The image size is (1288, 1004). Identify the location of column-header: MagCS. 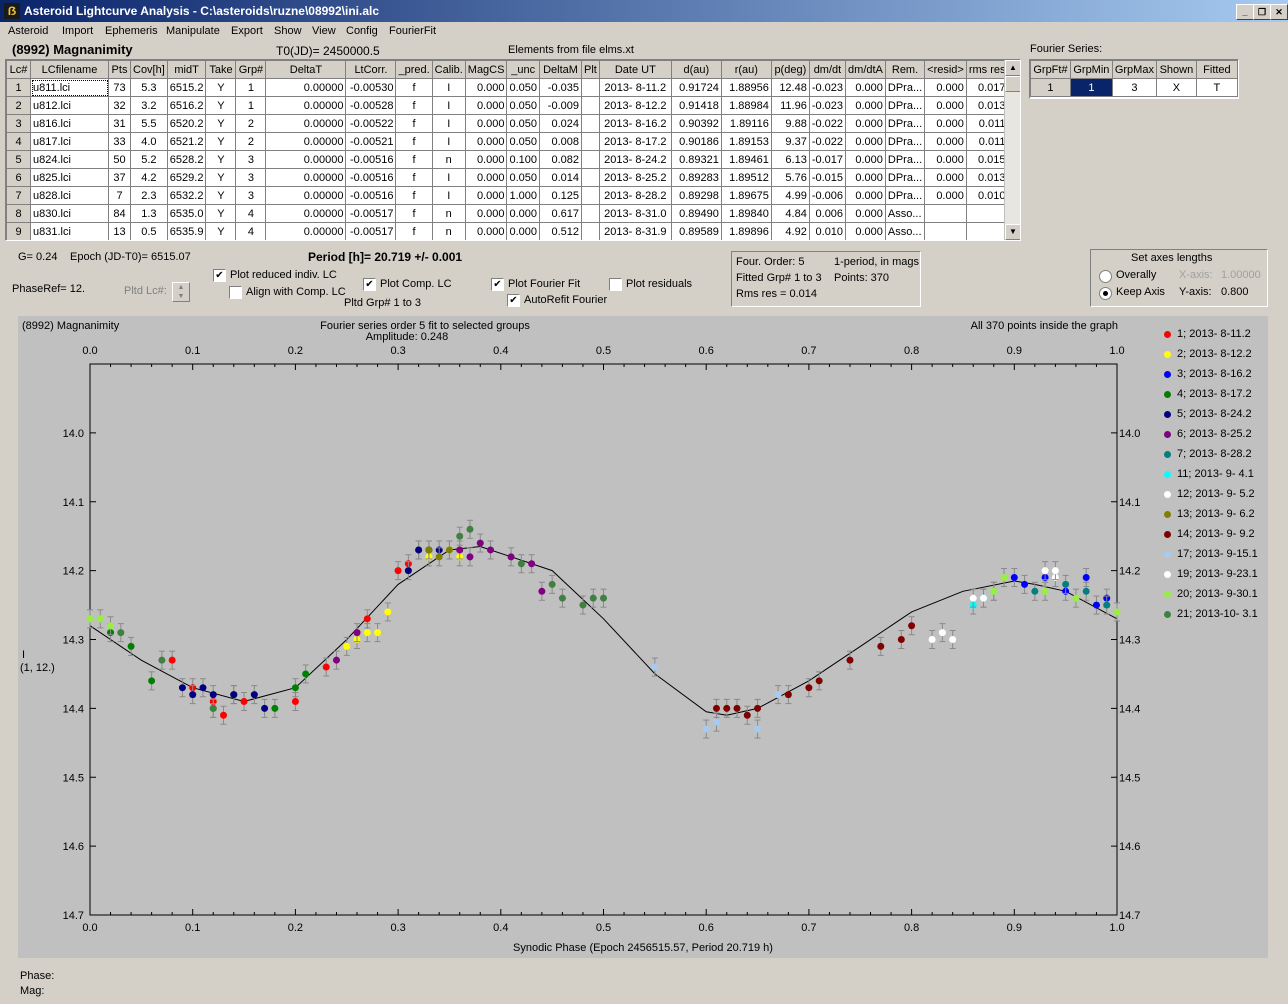
(486, 69).